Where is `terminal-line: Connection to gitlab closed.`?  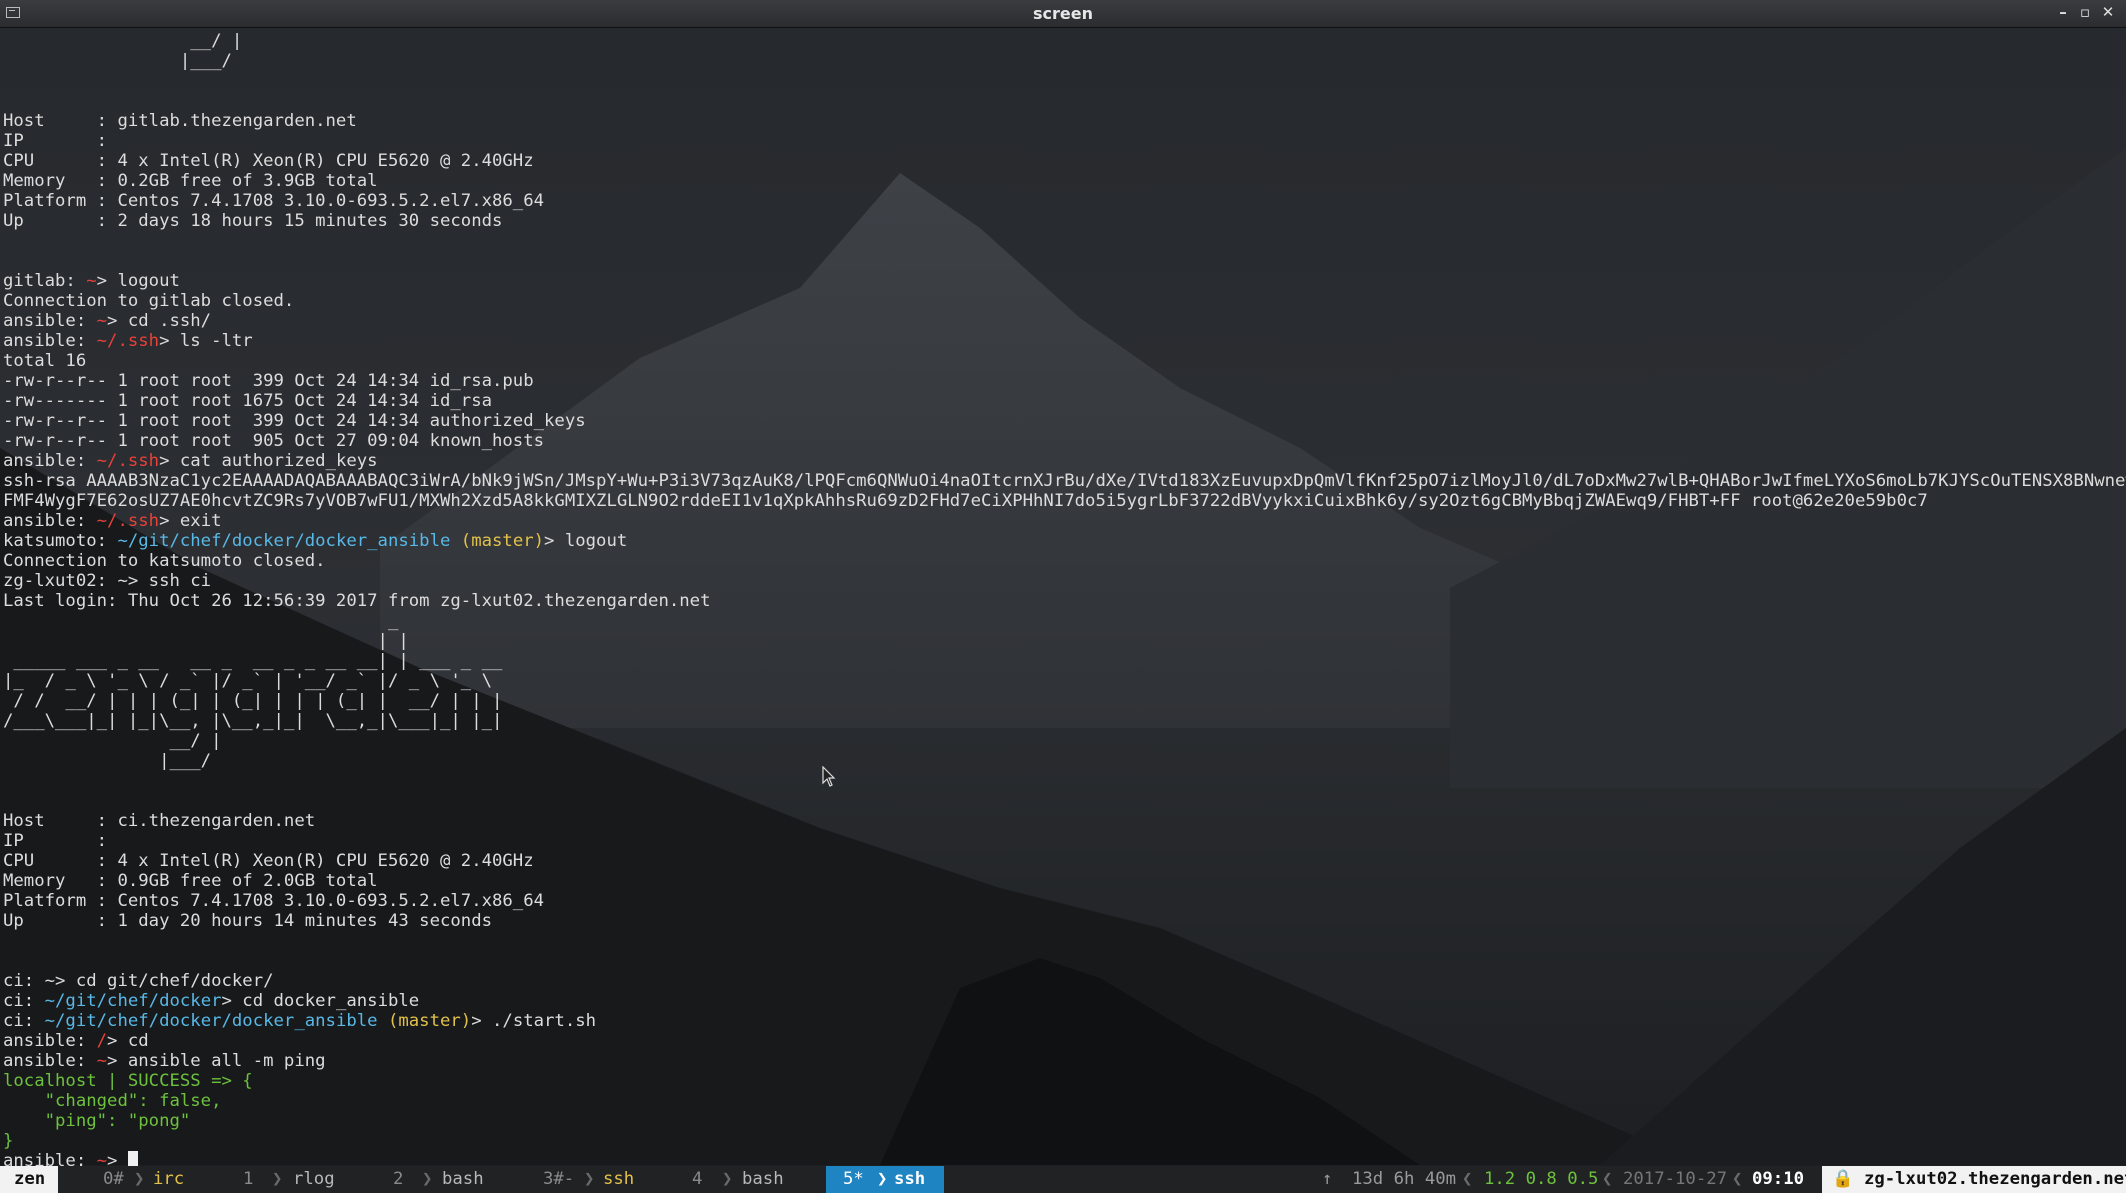 terminal-line: Connection to gitlab closed. is located at coordinates (1064, 301).